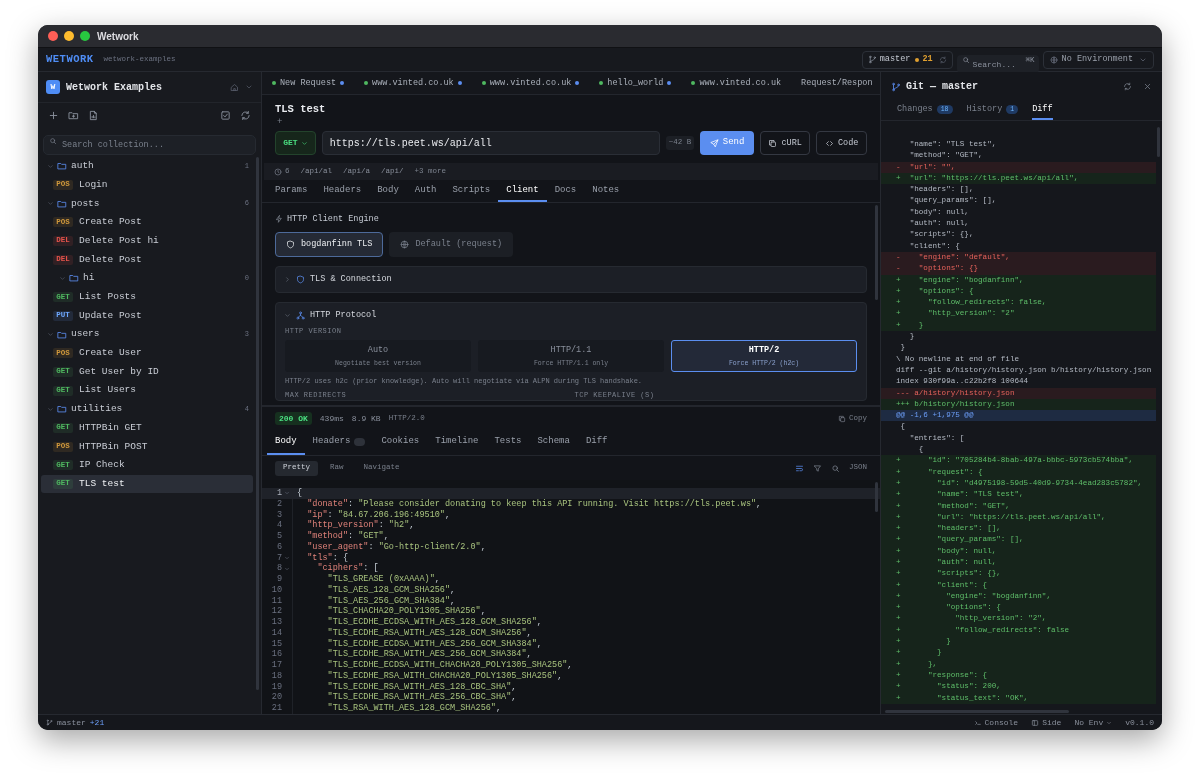 This screenshot has height=781, width=1200. What do you see at coordinates (102, 484) in the screenshot?
I see `request-name: TLS test` at bounding box center [102, 484].